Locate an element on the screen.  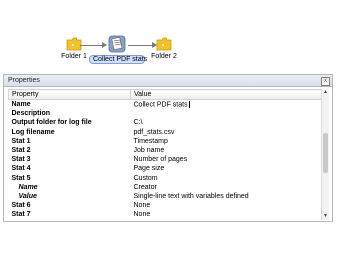
property-key: Description is located at coordinates (31, 114).